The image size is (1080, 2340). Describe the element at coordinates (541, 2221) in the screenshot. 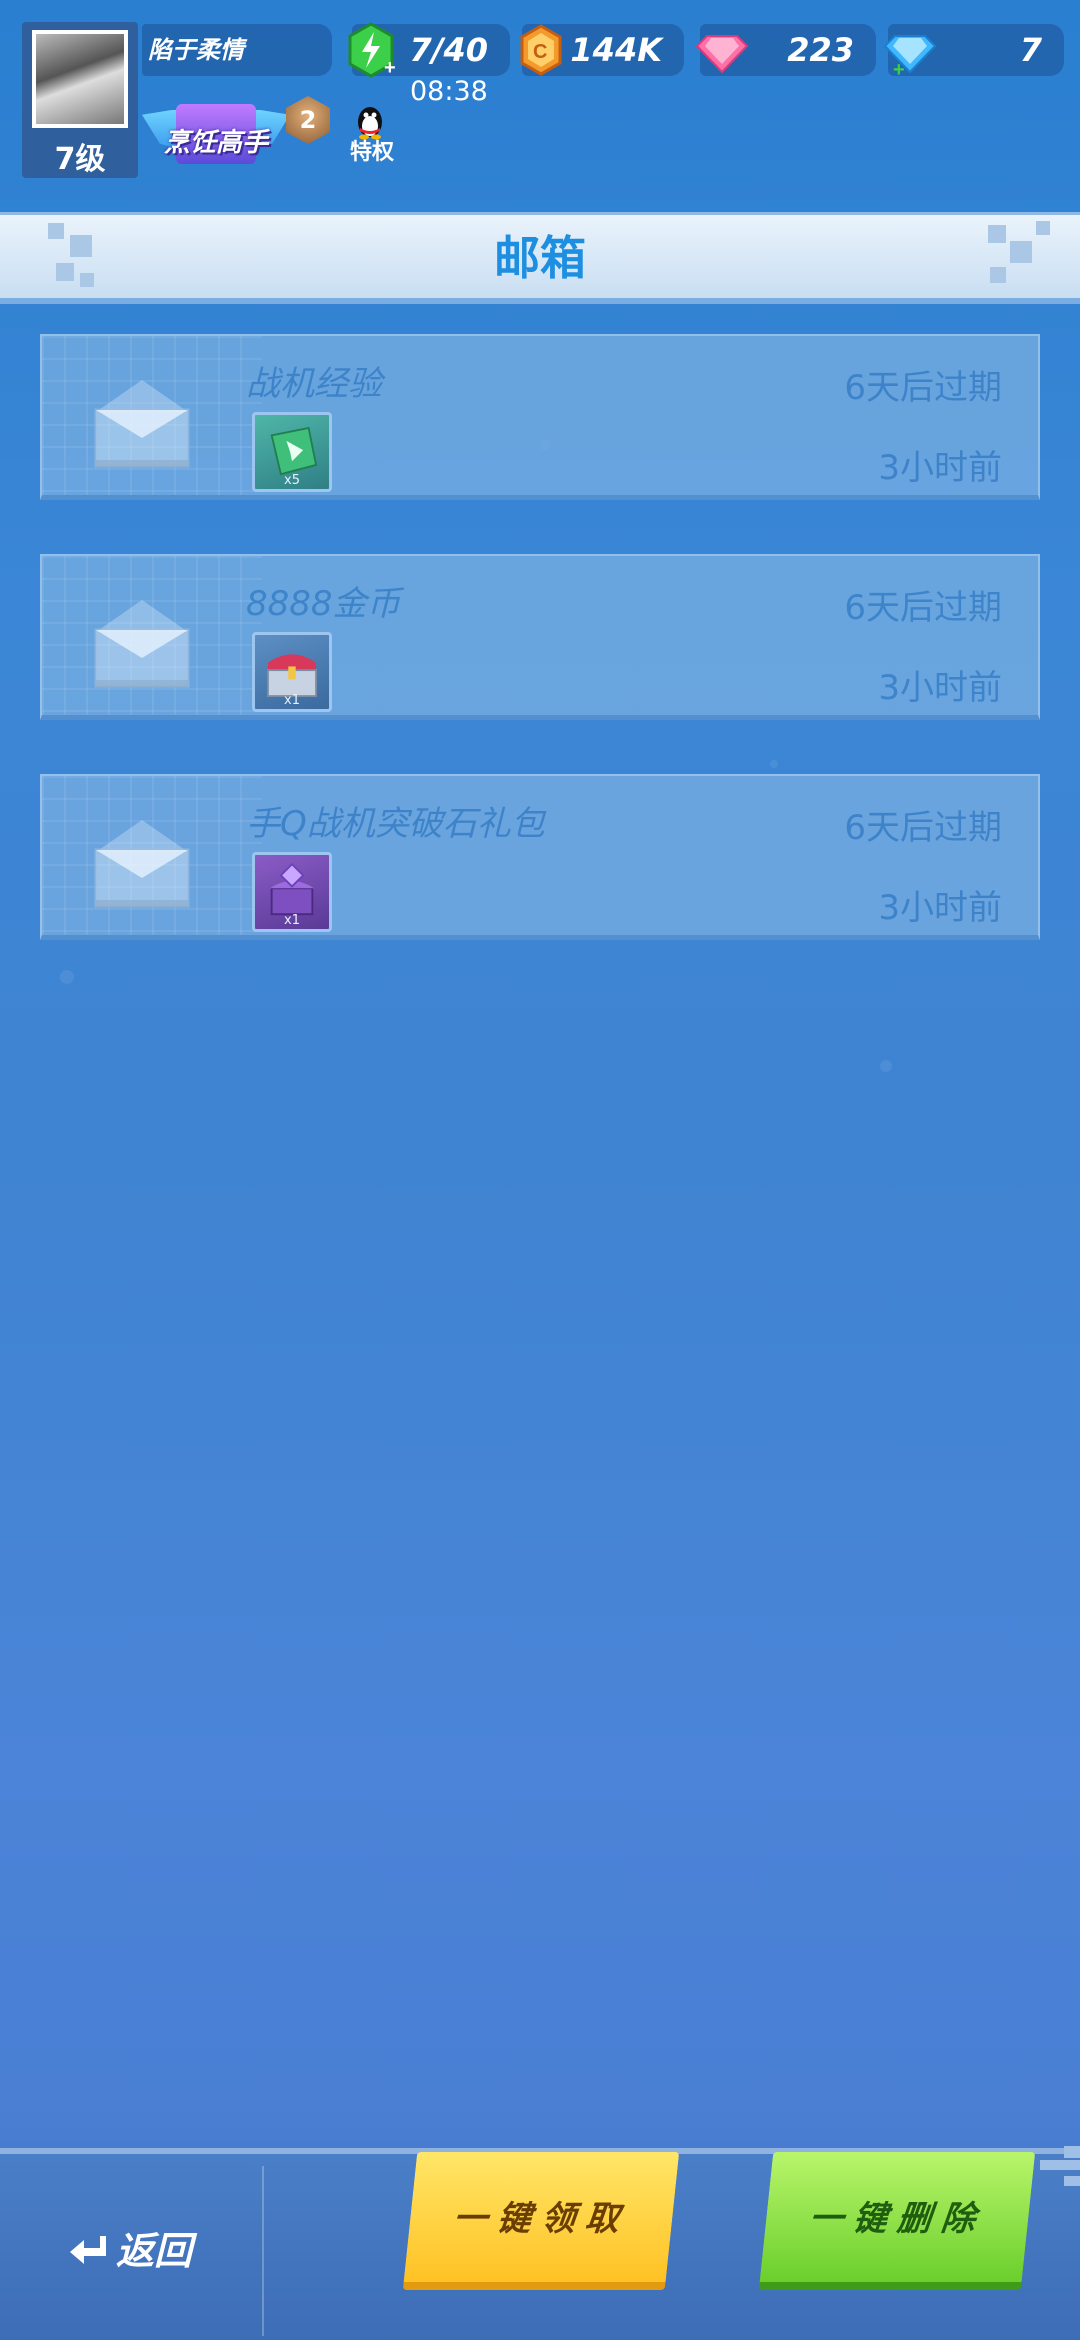

I see `claim-all-button: 一键领取` at that location.